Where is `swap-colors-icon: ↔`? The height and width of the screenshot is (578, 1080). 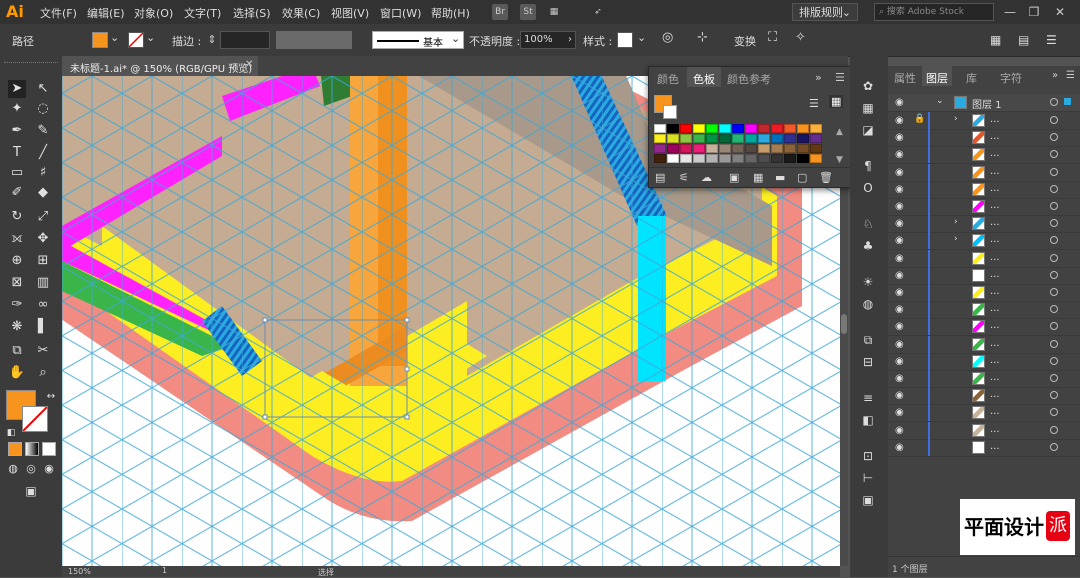
swap-colors-icon: ↔ is located at coordinates (51, 397).